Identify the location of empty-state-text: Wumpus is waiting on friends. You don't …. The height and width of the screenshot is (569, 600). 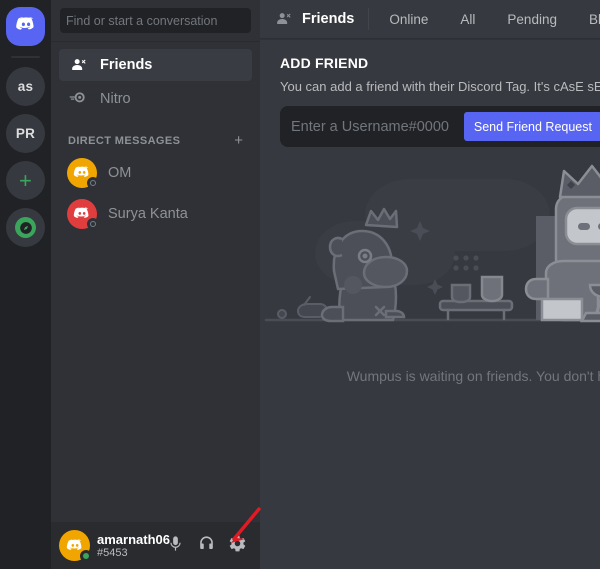
(473, 376).